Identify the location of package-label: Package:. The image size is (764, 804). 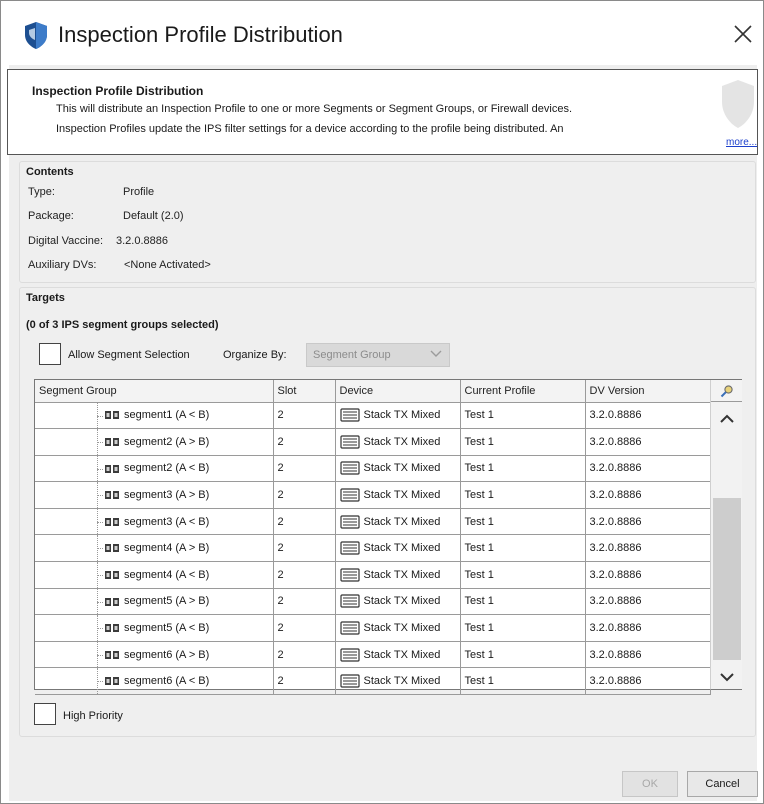
(51, 216).